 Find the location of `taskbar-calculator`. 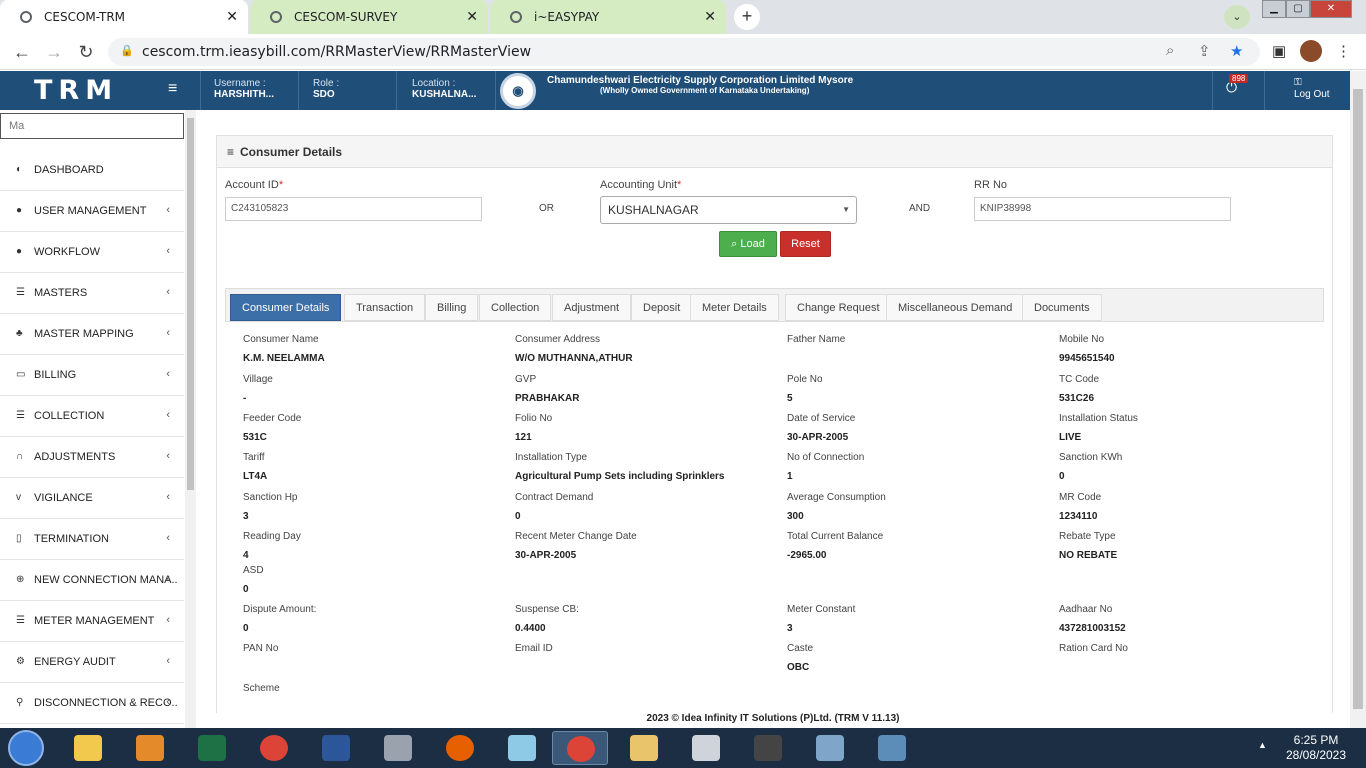

taskbar-calculator is located at coordinates (398, 748).